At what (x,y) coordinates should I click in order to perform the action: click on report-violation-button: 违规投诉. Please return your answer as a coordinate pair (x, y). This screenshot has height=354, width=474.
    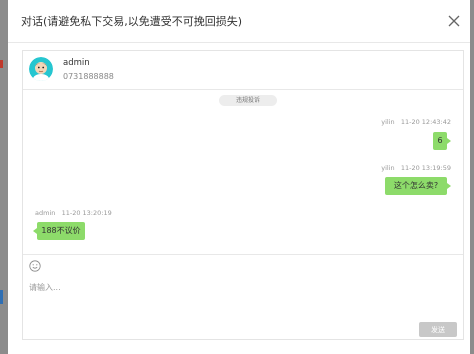
    Looking at the image, I should click on (248, 100).